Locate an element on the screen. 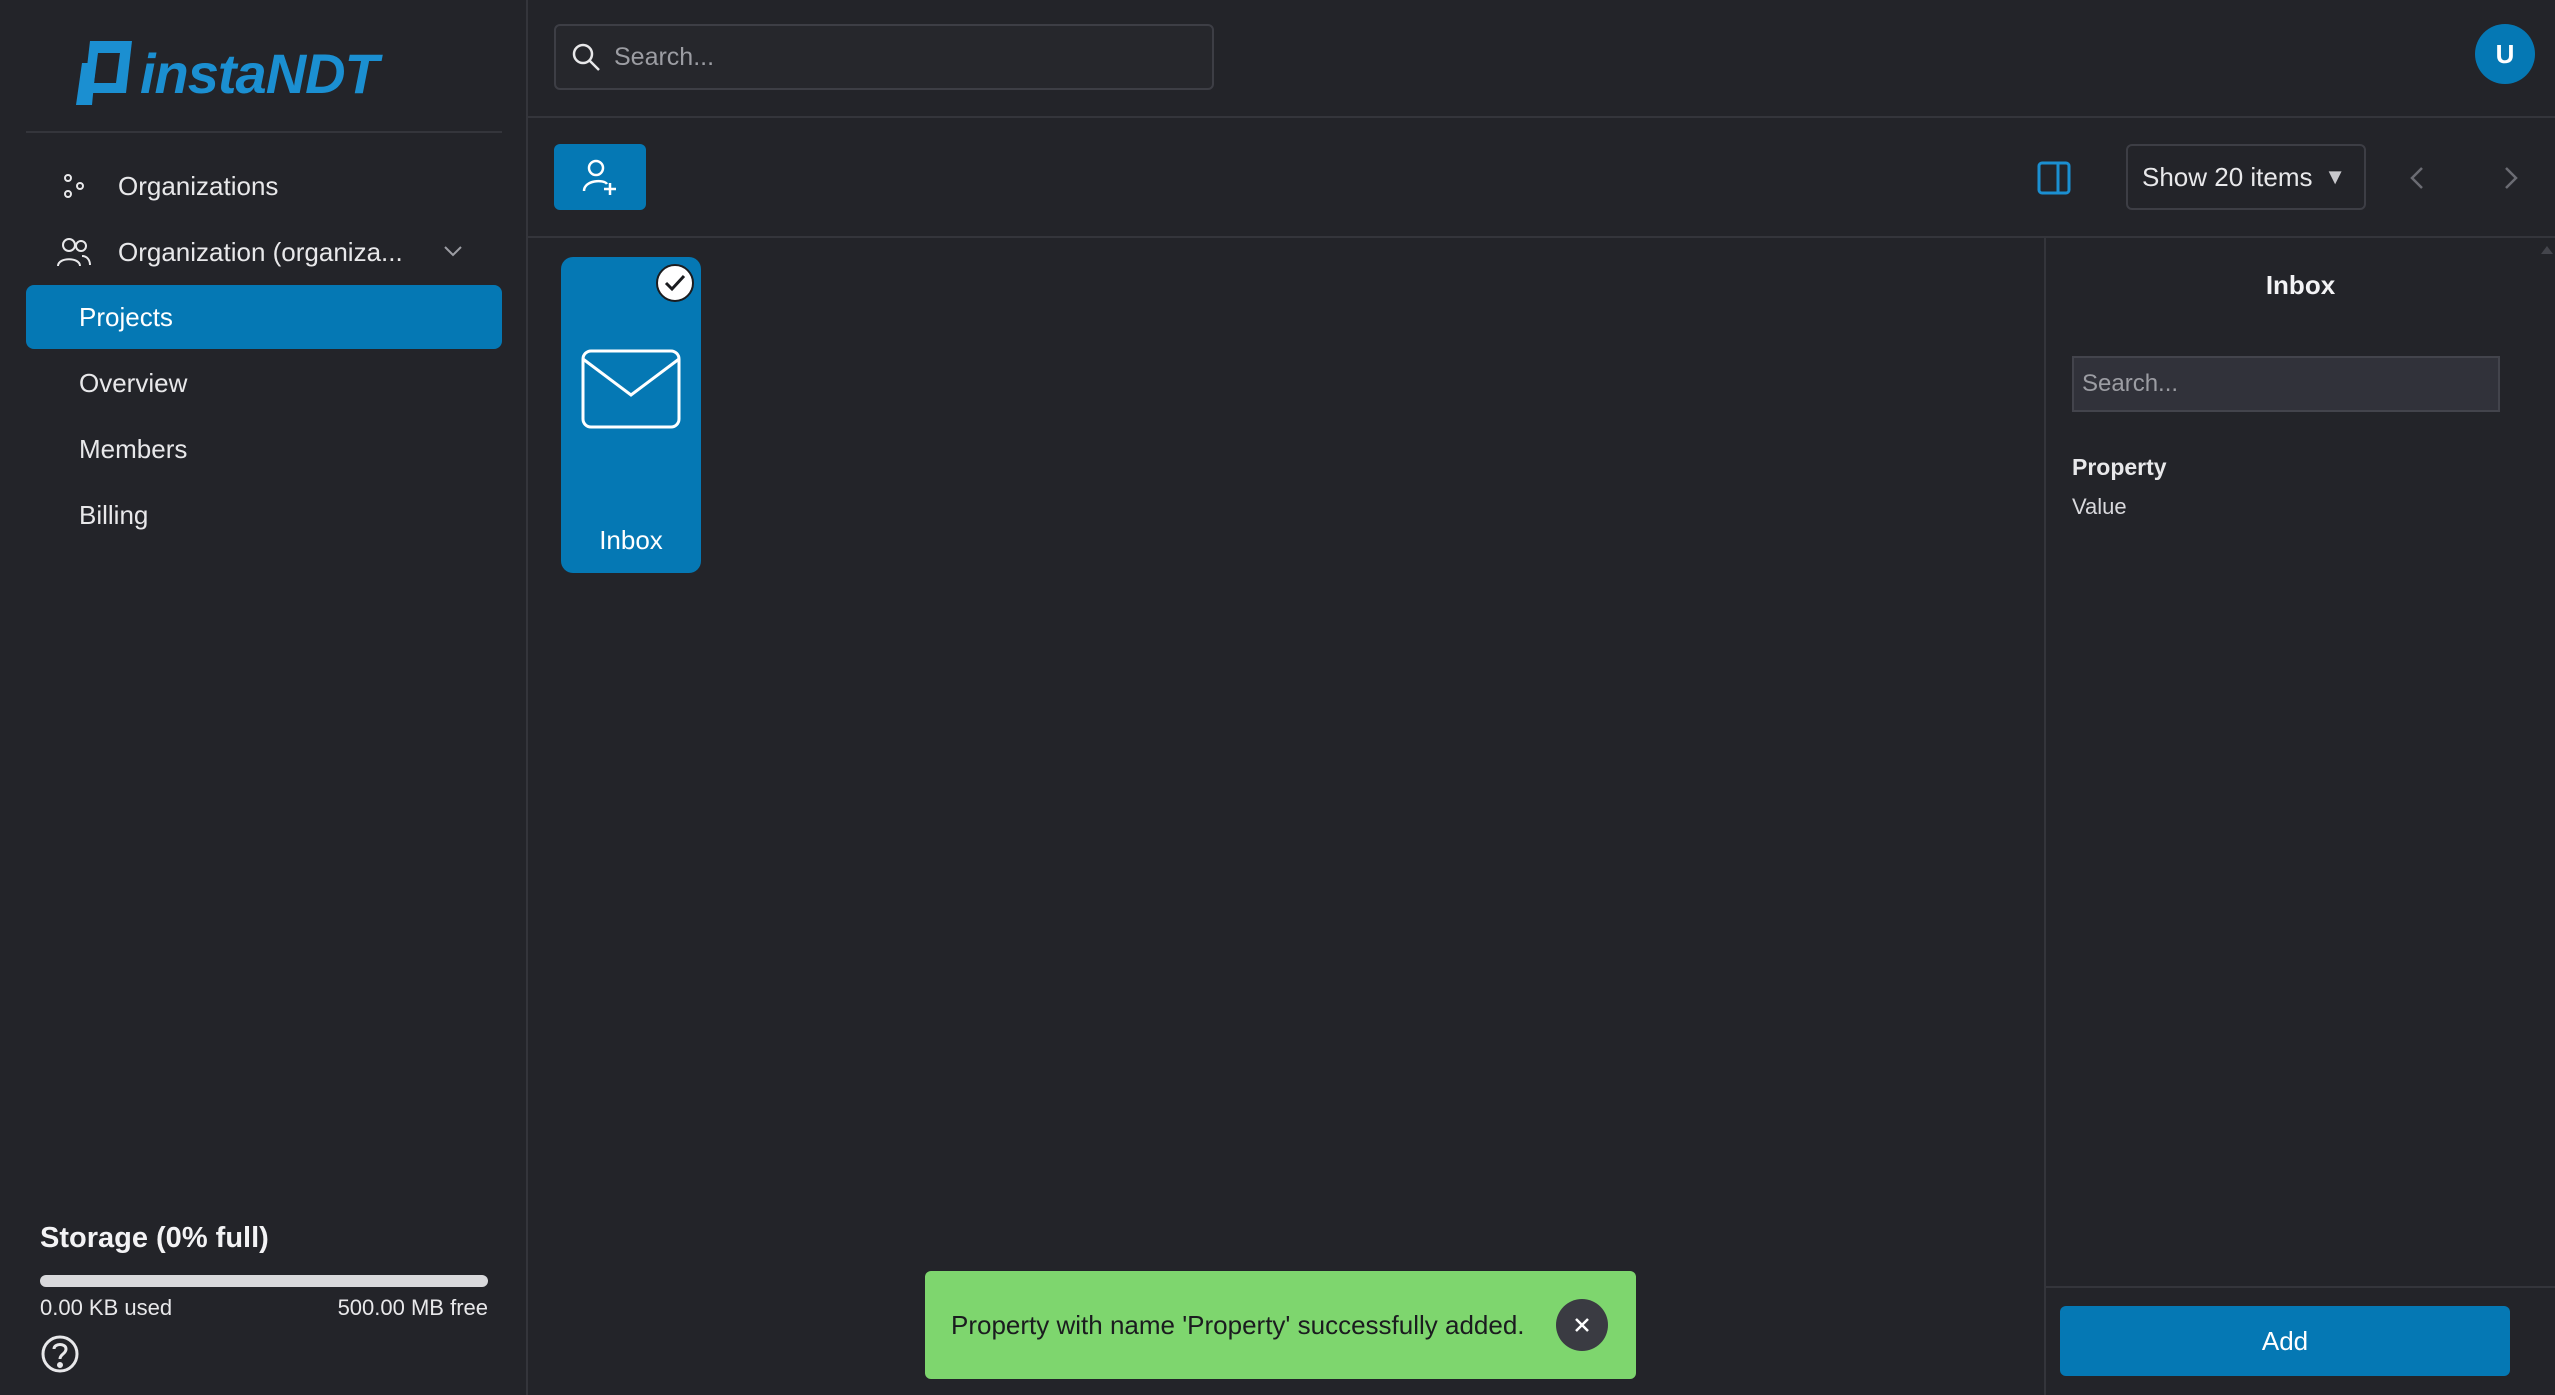 The image size is (2555, 1395). sidebar-item-members: Members is located at coordinates (264, 449).